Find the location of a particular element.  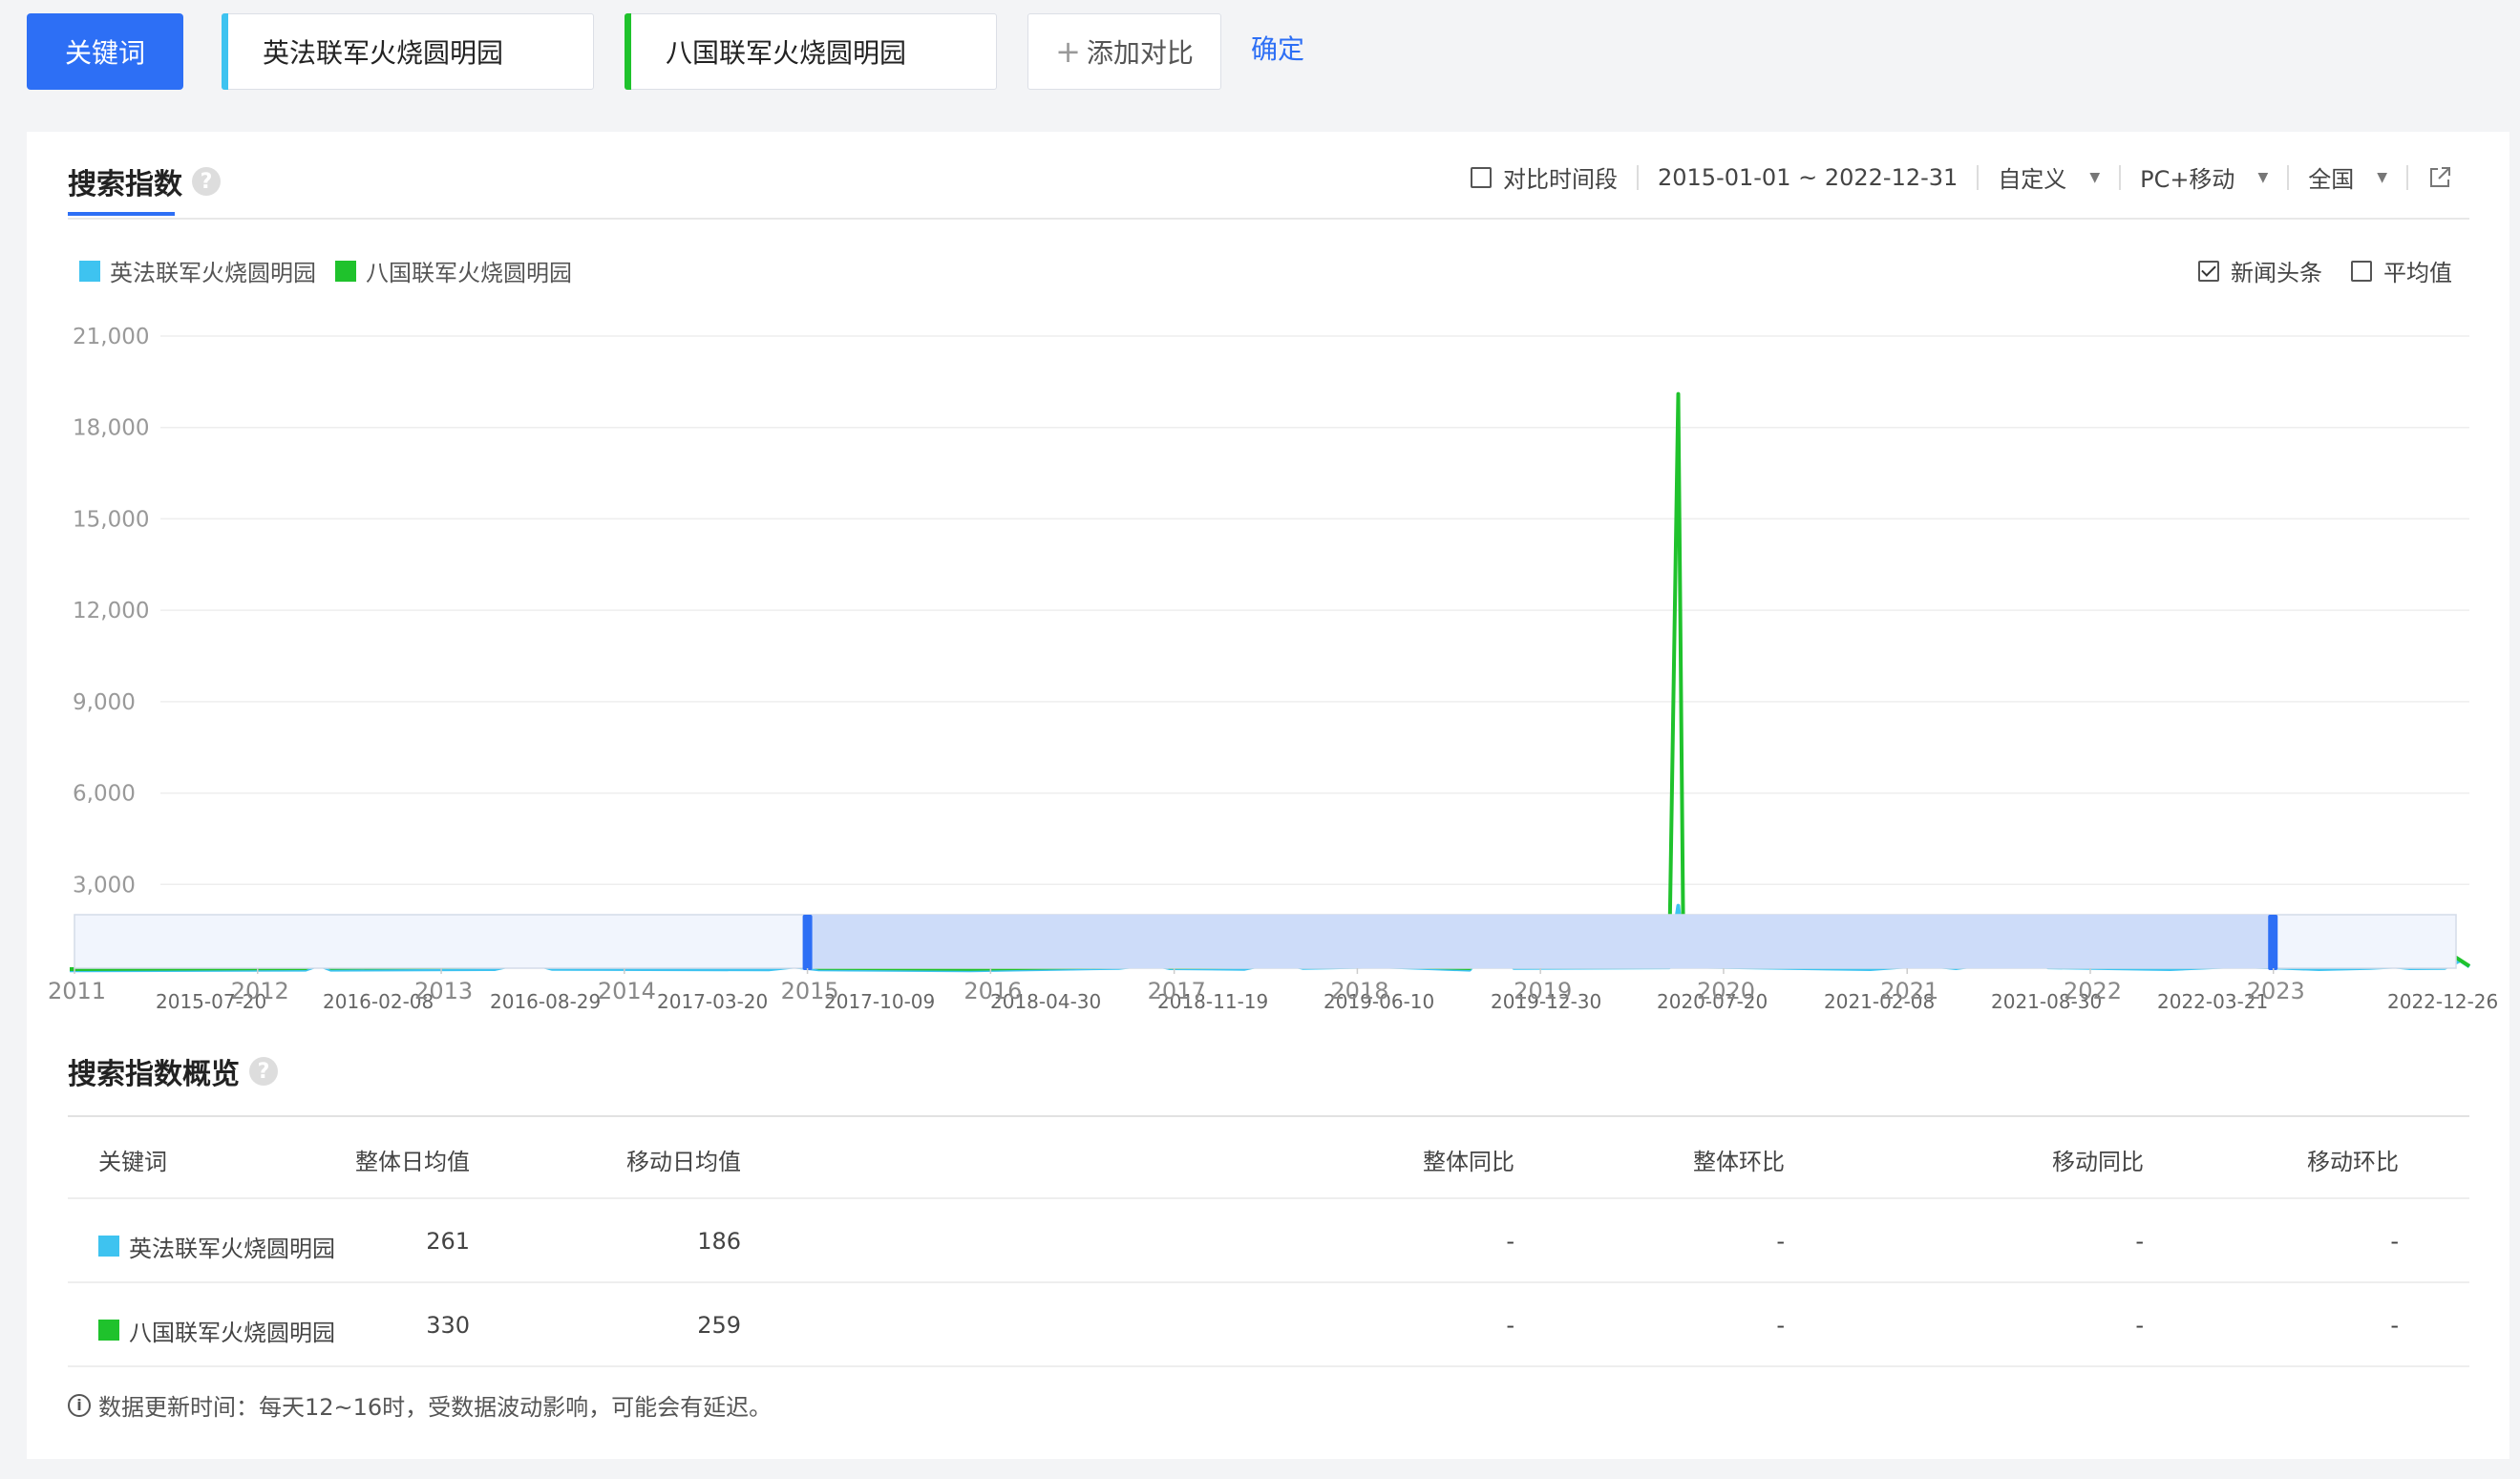

keyword-input-2: 八国联军火烧圆明园 is located at coordinates (811, 51).